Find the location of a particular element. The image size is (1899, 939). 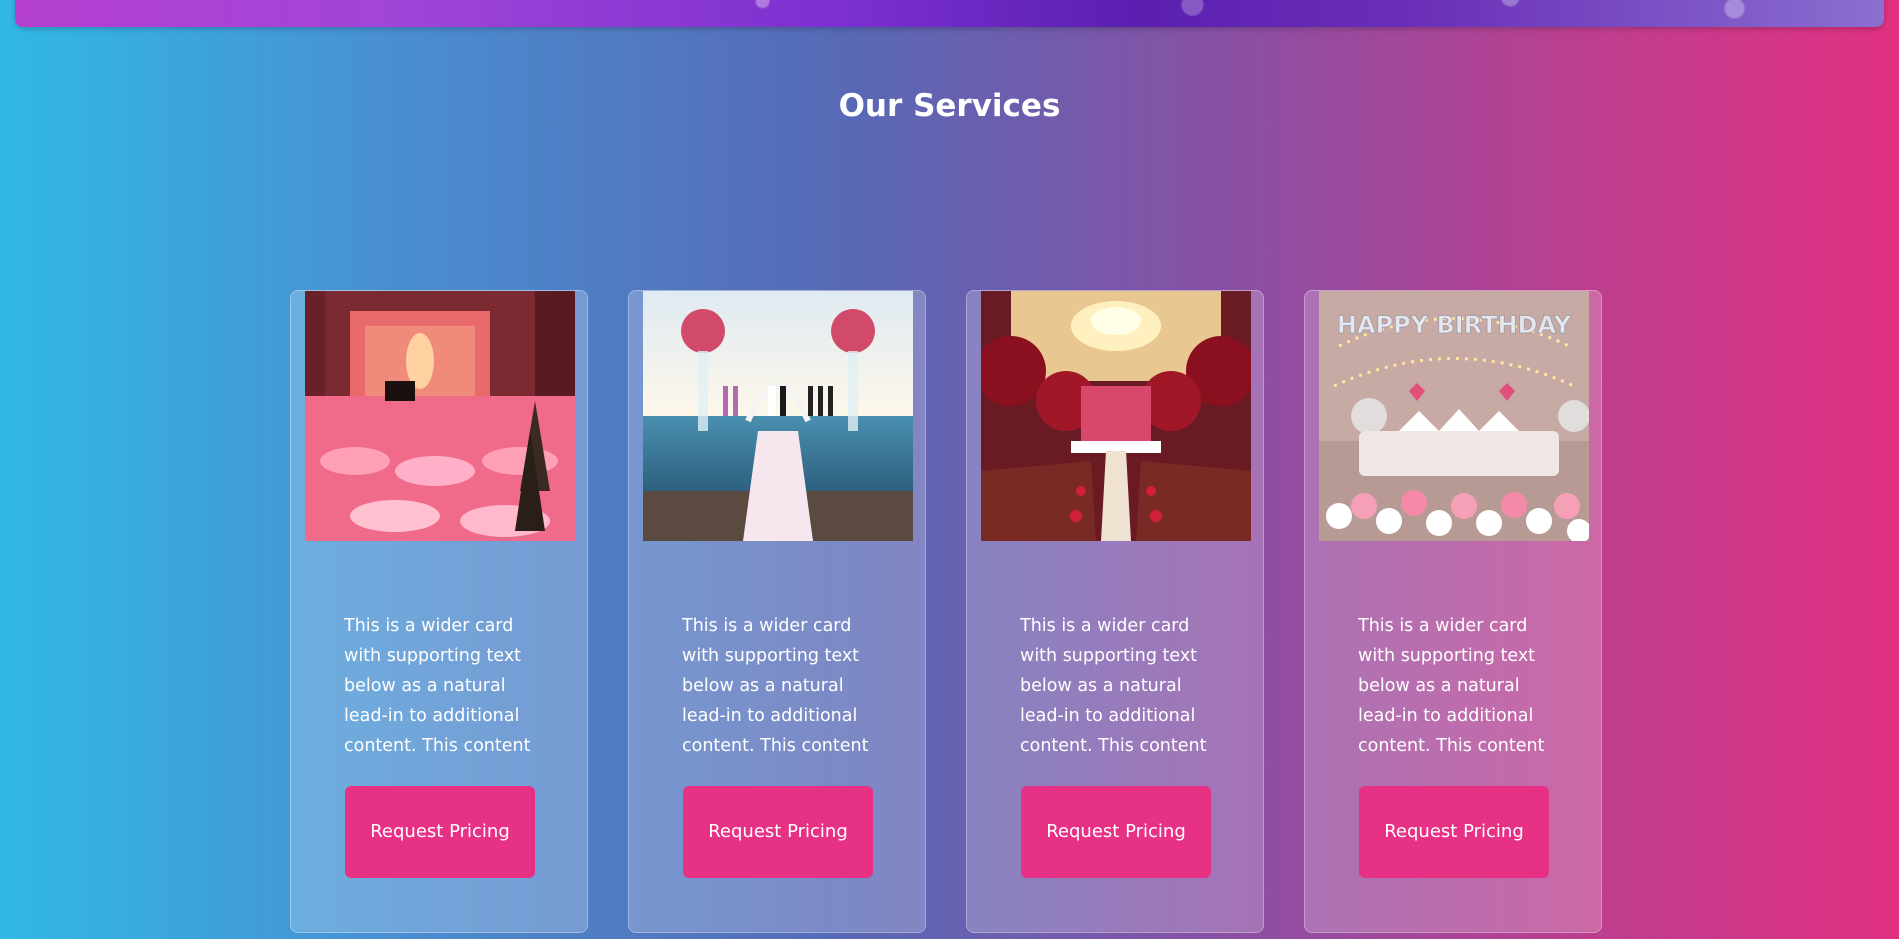

birthday-sign: HAPPY BIRTHDAY is located at coordinates (1454, 325).